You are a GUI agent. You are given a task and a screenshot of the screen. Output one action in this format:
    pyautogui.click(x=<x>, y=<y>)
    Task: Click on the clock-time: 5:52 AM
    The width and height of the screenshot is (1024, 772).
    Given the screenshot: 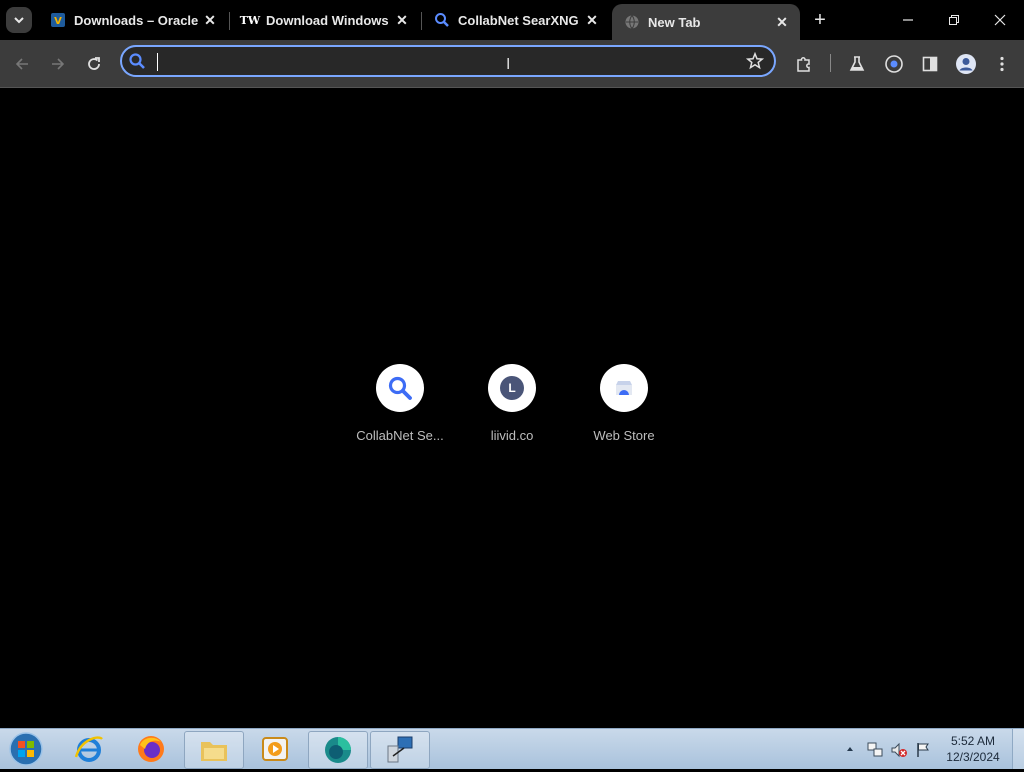 What is the action you would take?
    pyautogui.click(x=973, y=741)
    